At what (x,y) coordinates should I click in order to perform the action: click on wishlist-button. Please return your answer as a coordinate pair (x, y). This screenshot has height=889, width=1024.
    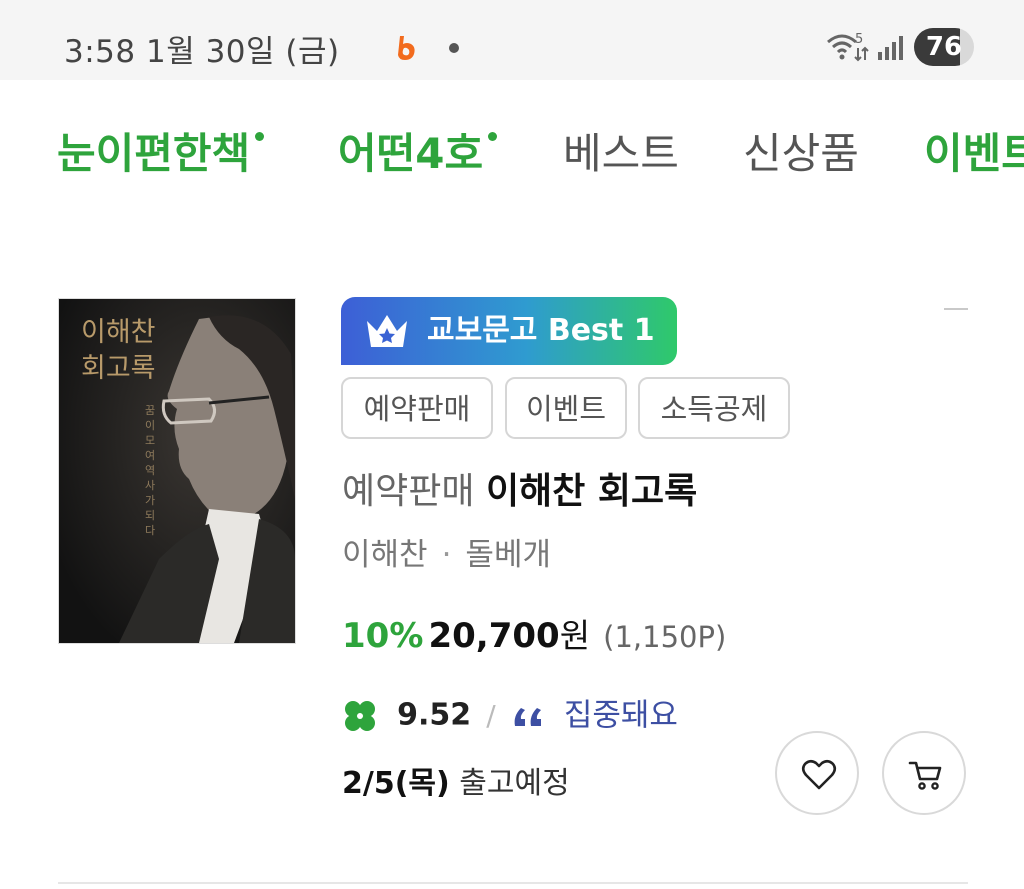
    Looking at the image, I should click on (817, 773).